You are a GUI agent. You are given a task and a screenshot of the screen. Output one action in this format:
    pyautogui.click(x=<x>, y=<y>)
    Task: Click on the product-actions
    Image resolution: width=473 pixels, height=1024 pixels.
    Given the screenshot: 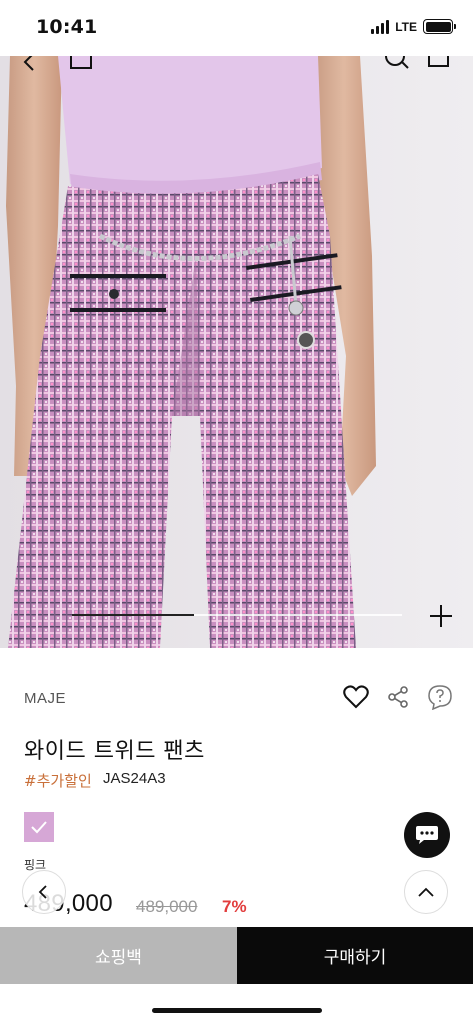 What is the action you would take?
    pyautogui.click(x=398, y=697)
    